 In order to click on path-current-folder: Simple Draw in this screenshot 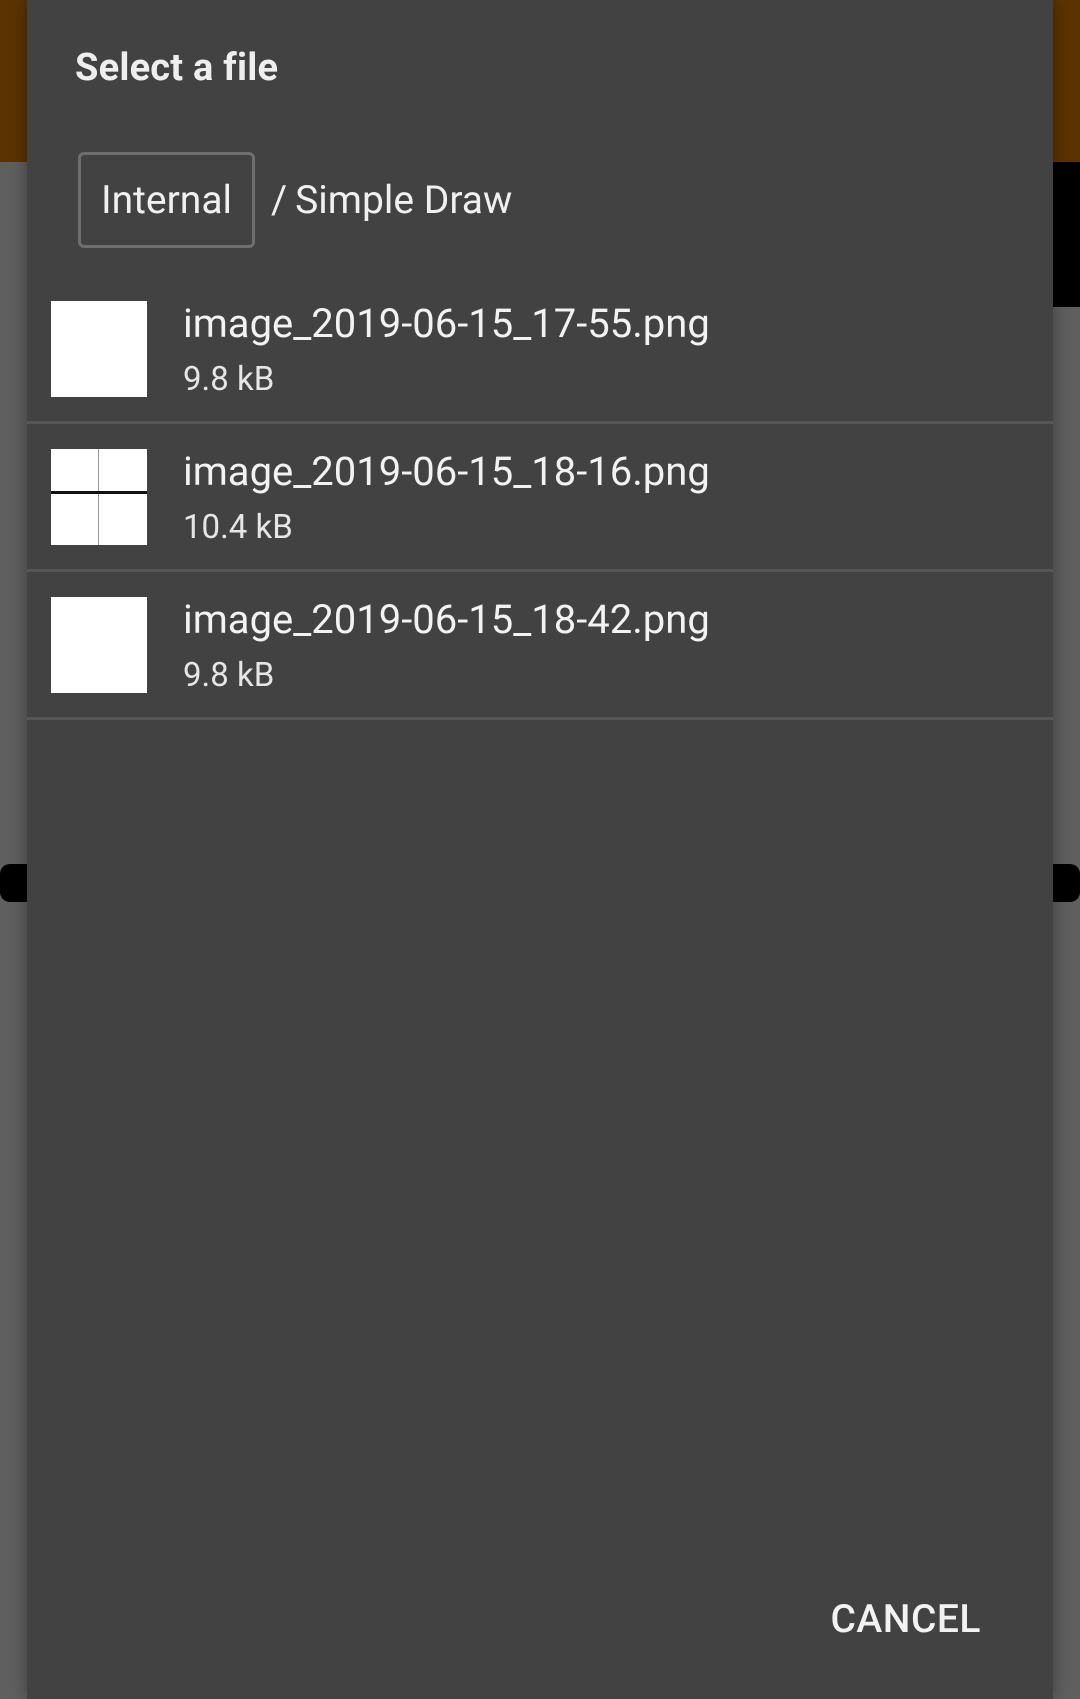, I will do `click(404, 200)`.